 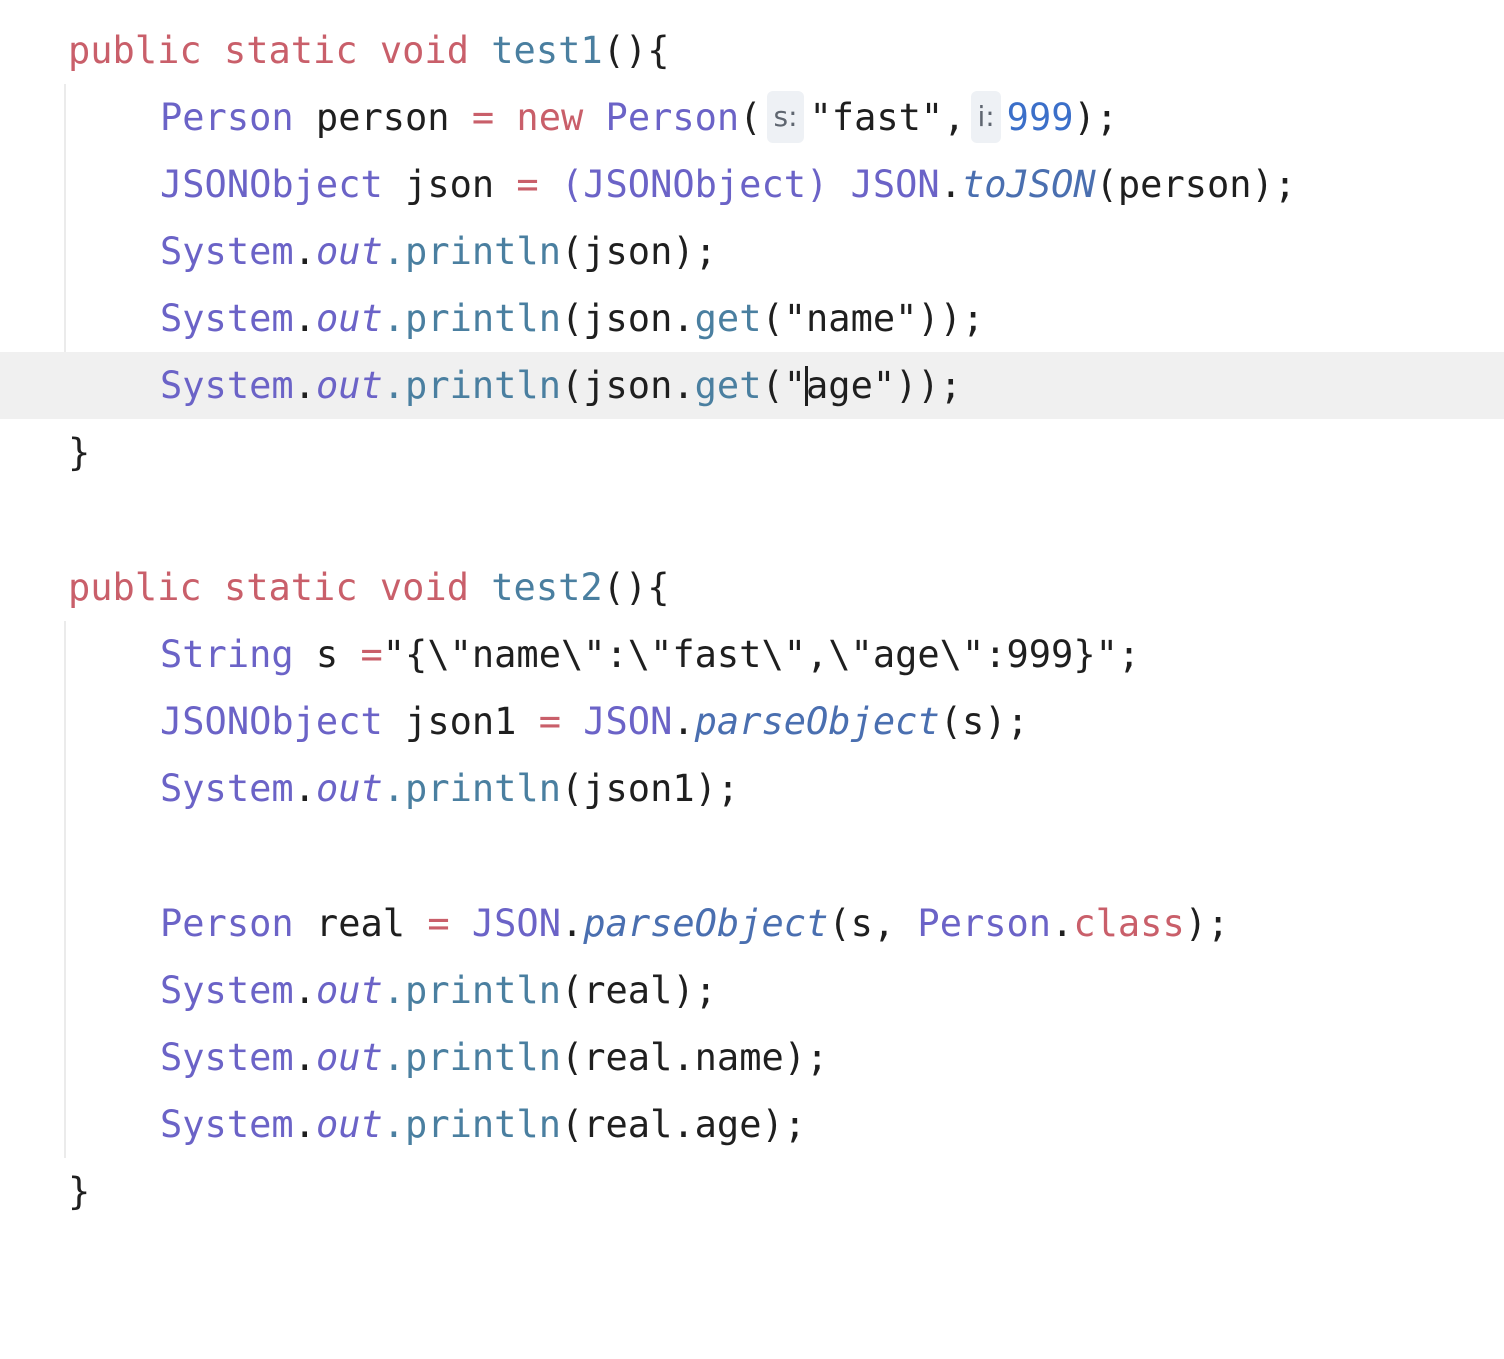 I want to click on constructor-name: Person, so click(x=672, y=117).